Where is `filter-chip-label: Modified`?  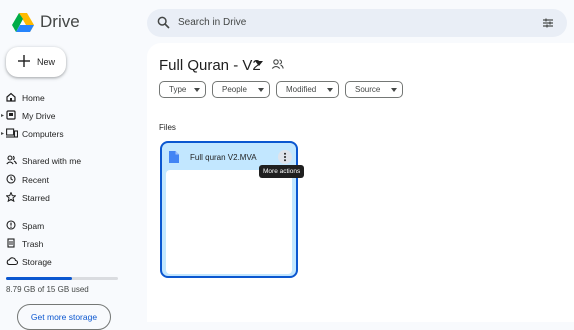 filter-chip-label: Modified is located at coordinates (301, 89).